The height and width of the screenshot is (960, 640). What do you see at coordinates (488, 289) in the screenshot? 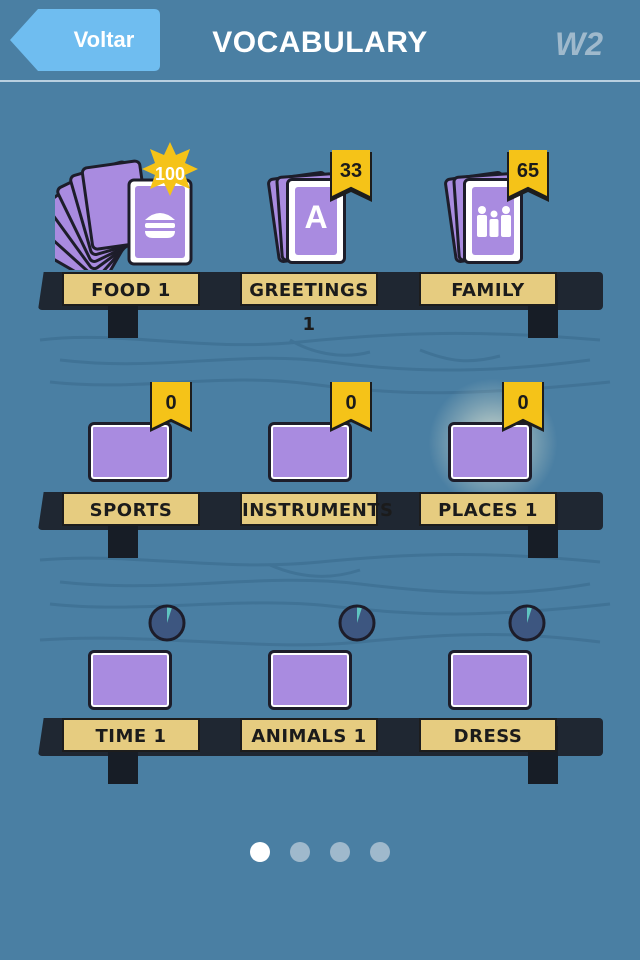
I see `deck-label: FAMILY` at bounding box center [488, 289].